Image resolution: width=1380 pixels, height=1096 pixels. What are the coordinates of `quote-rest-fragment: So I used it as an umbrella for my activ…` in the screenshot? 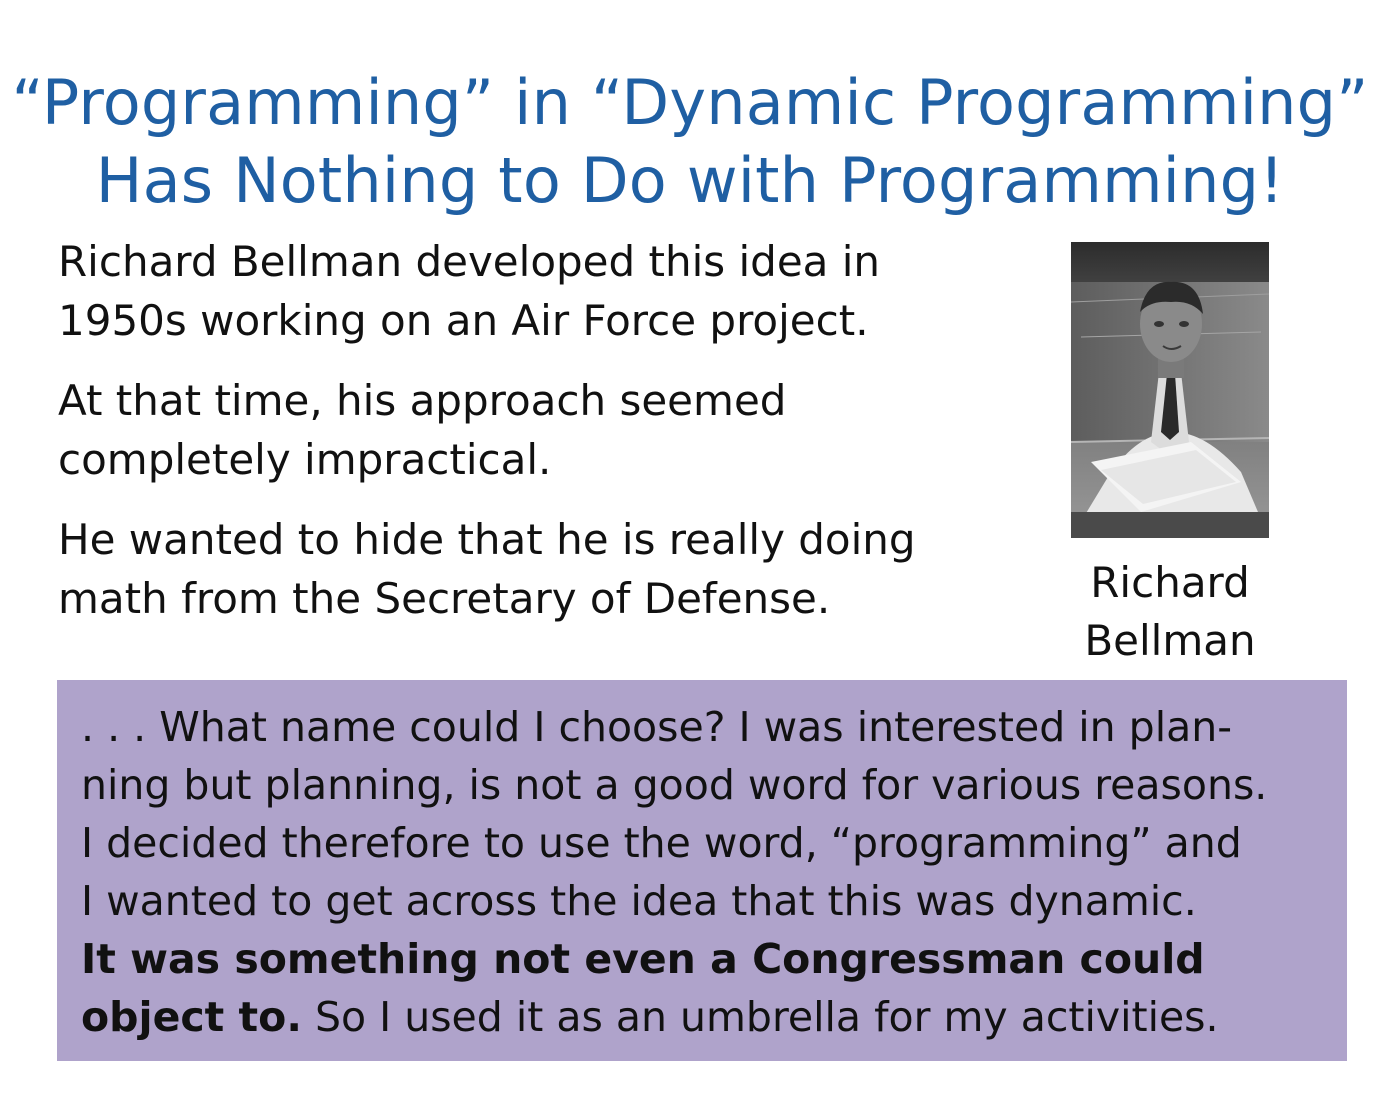 It's located at (760, 1017).